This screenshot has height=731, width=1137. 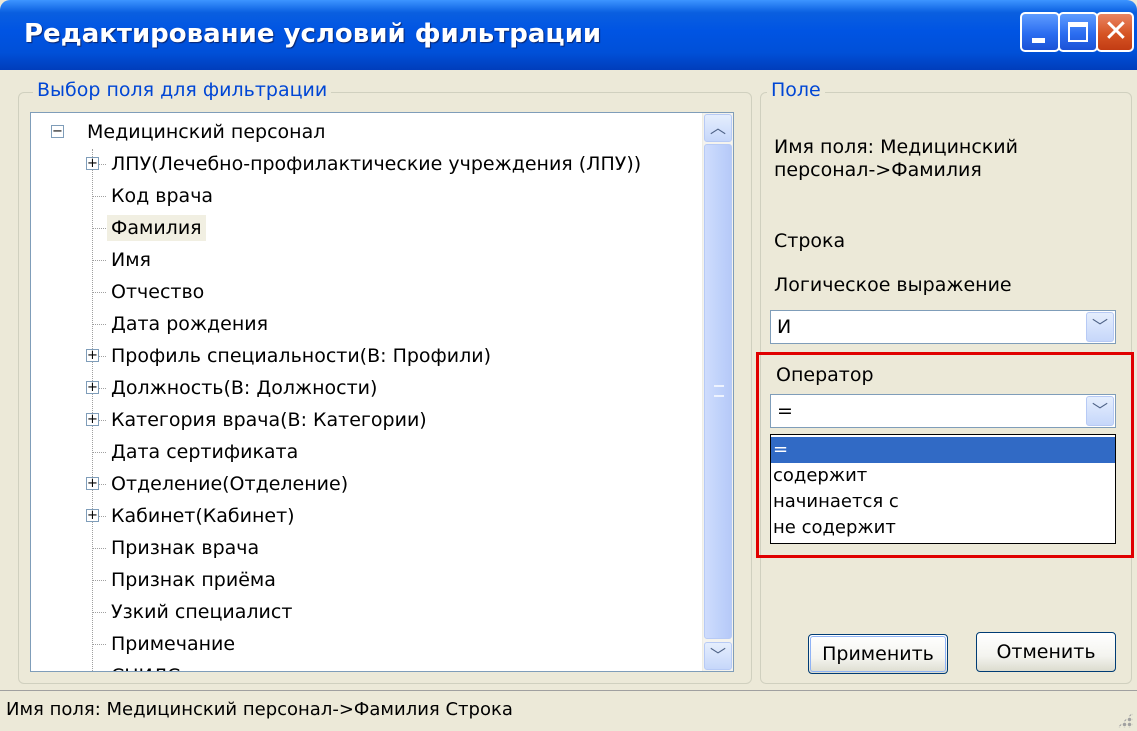 What do you see at coordinates (202, 612) in the screenshot?
I see `tree-item-label: Узкий специалист` at bounding box center [202, 612].